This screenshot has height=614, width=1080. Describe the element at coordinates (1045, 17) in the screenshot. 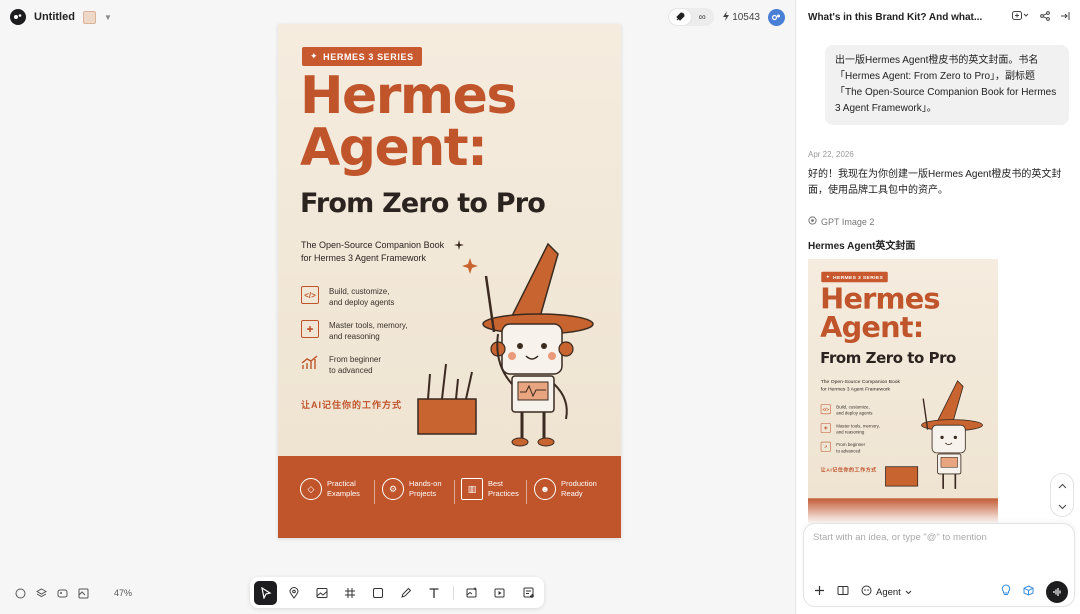

I see `share-icon` at that location.